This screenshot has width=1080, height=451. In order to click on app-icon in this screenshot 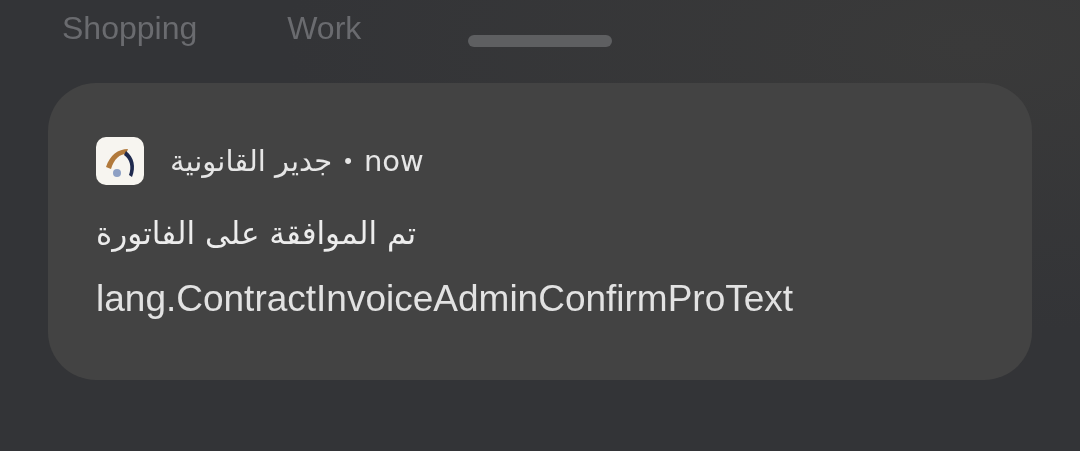, I will do `click(120, 161)`.